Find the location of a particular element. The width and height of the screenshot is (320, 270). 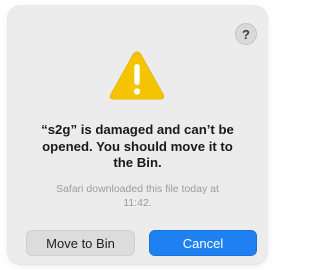

help-icon: ? is located at coordinates (246, 34).